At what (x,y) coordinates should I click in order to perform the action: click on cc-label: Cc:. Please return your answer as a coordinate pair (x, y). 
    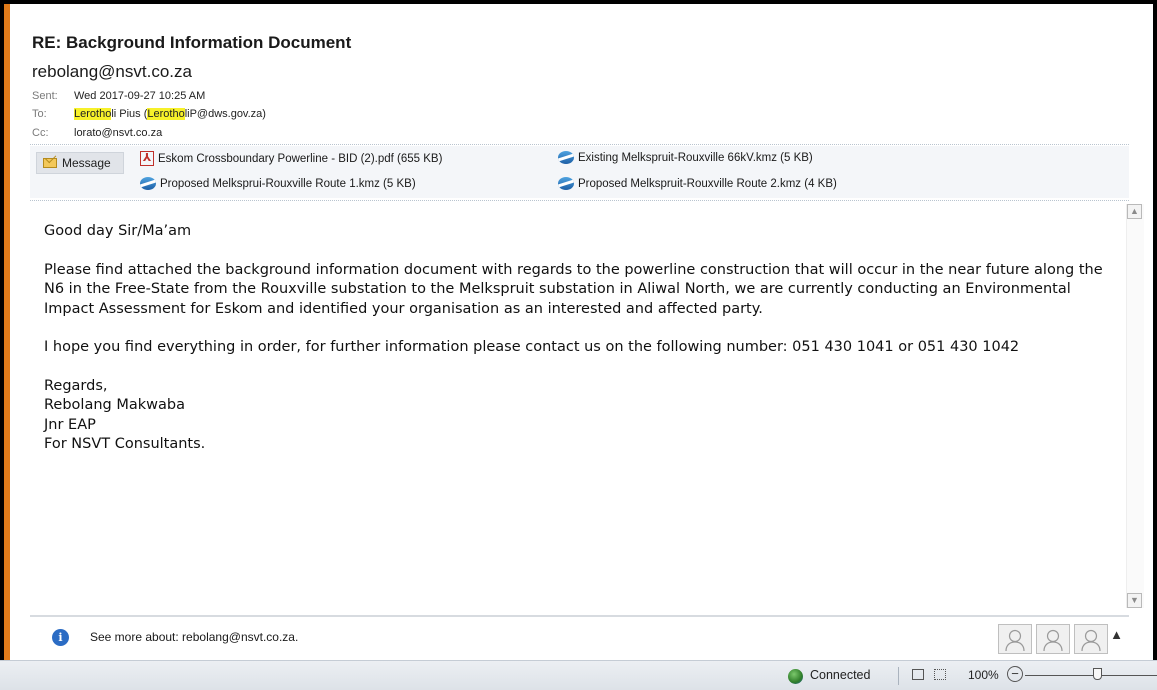
    Looking at the image, I should click on (40, 133).